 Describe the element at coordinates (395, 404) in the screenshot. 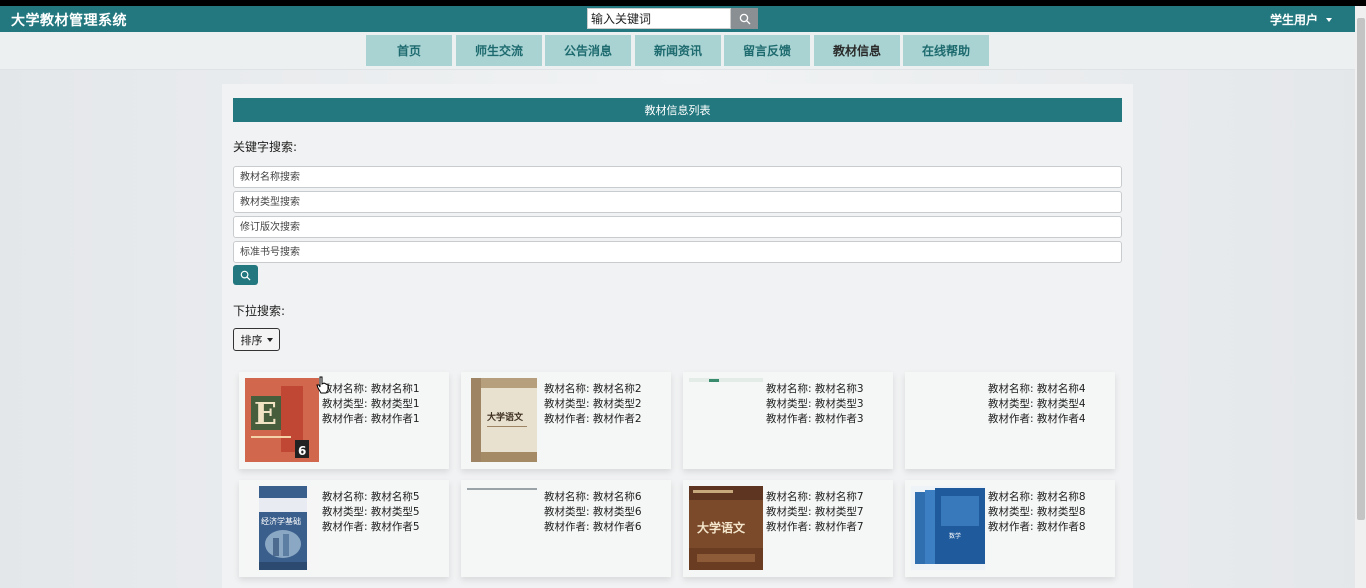

I see `book-type: 教材类型1` at that location.